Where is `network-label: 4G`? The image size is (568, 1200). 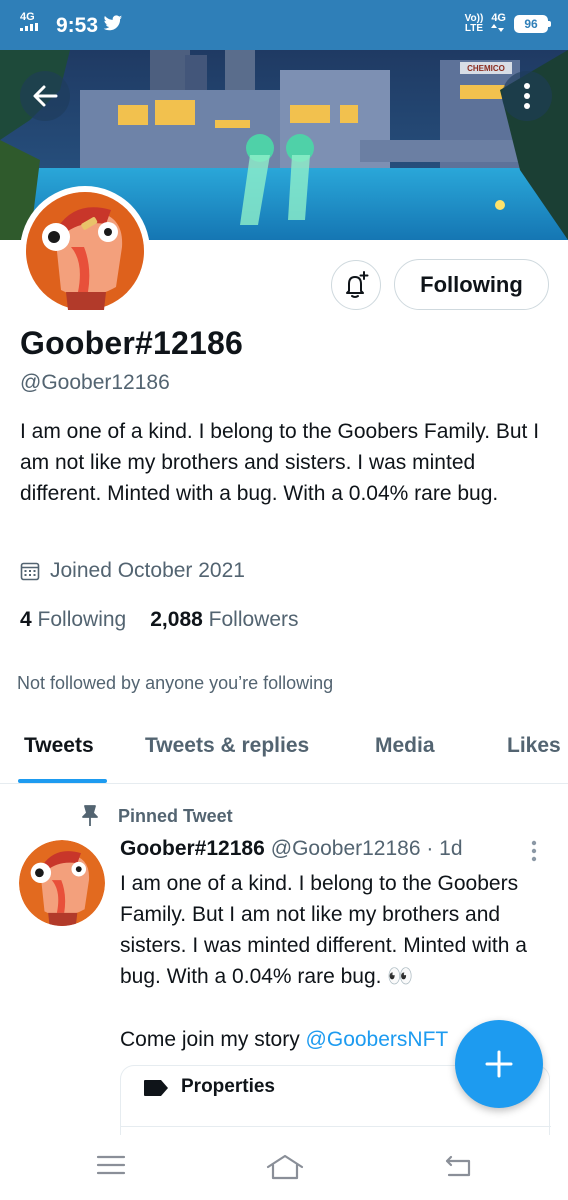 network-label: 4G is located at coordinates (27, 17).